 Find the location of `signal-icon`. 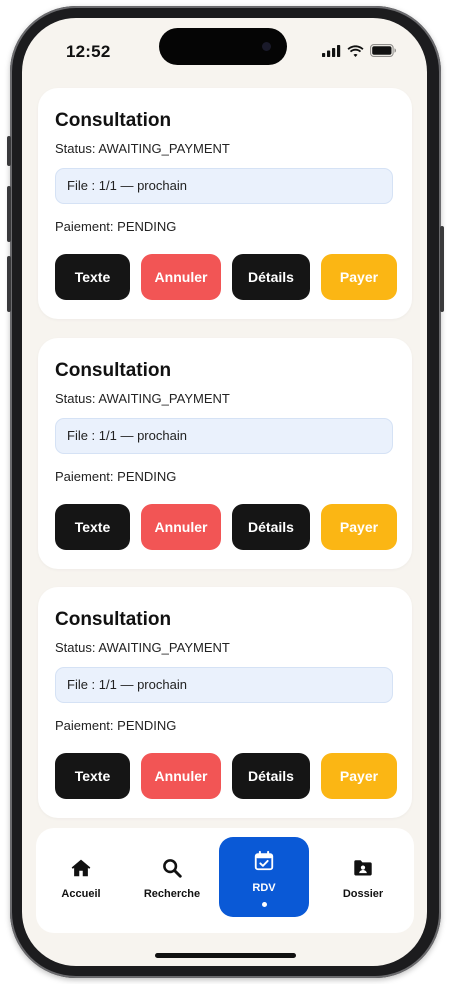

signal-icon is located at coordinates (331, 50).